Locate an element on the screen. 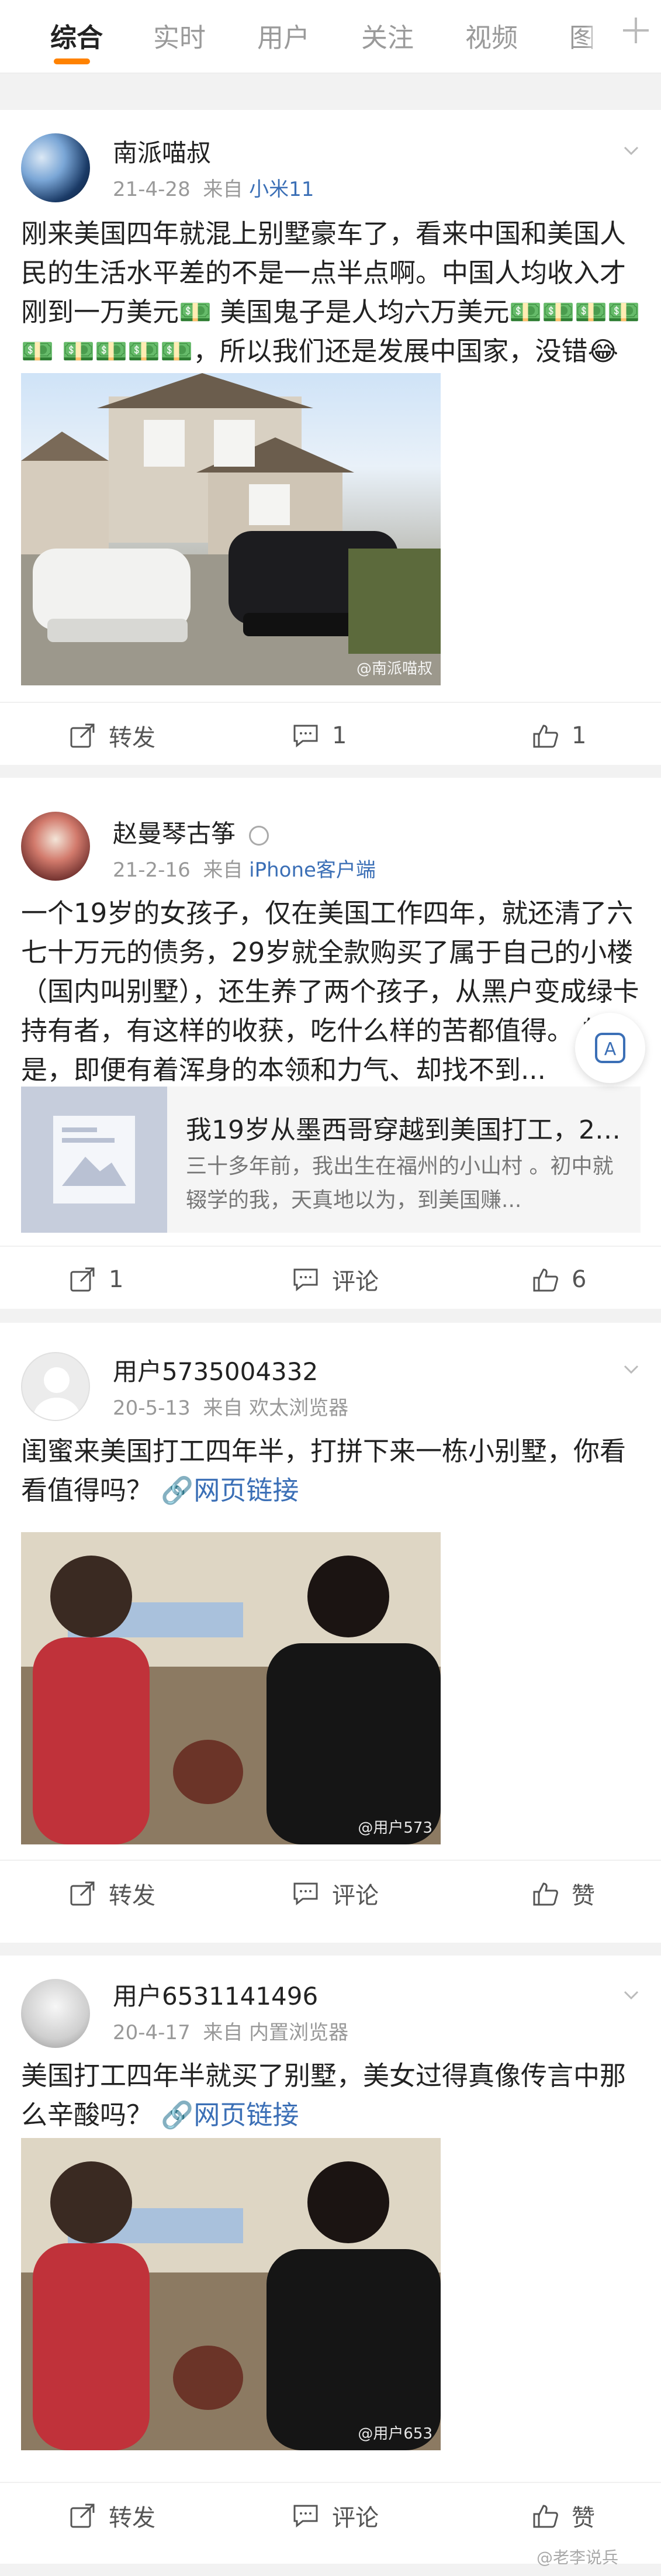  like-button: 1 is located at coordinates (559, 736).